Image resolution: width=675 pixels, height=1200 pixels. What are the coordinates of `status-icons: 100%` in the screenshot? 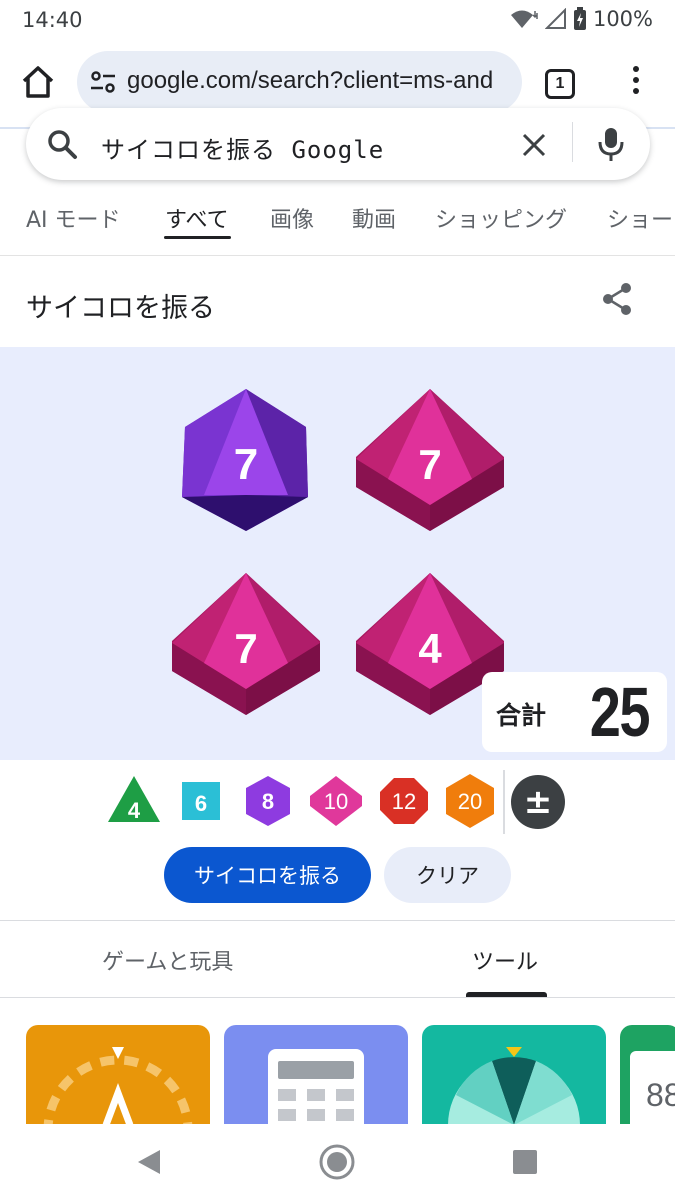 It's located at (581, 19).